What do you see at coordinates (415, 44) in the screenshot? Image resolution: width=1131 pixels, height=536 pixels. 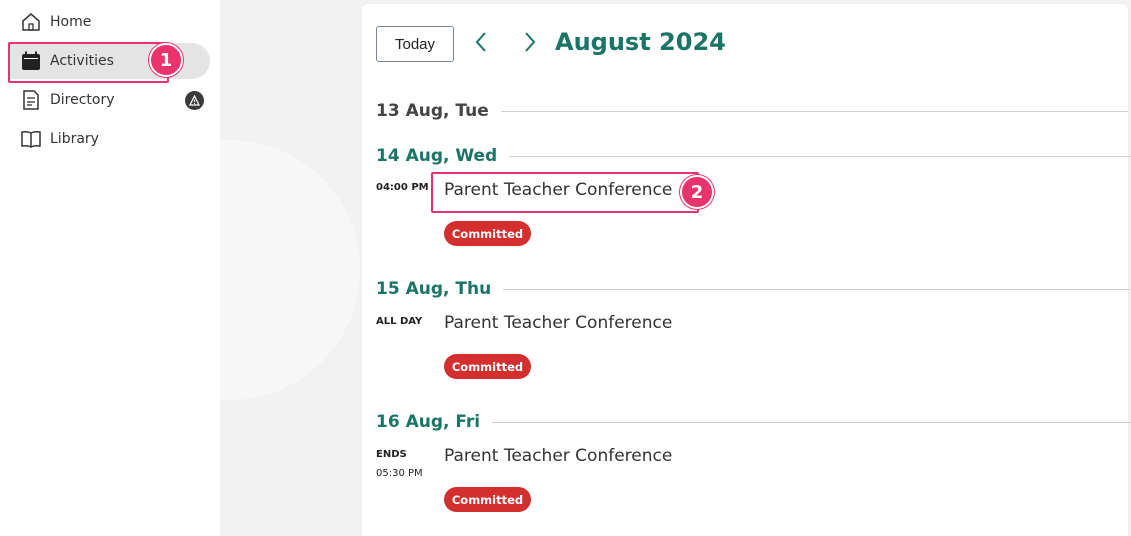 I see `today-button: Today` at bounding box center [415, 44].